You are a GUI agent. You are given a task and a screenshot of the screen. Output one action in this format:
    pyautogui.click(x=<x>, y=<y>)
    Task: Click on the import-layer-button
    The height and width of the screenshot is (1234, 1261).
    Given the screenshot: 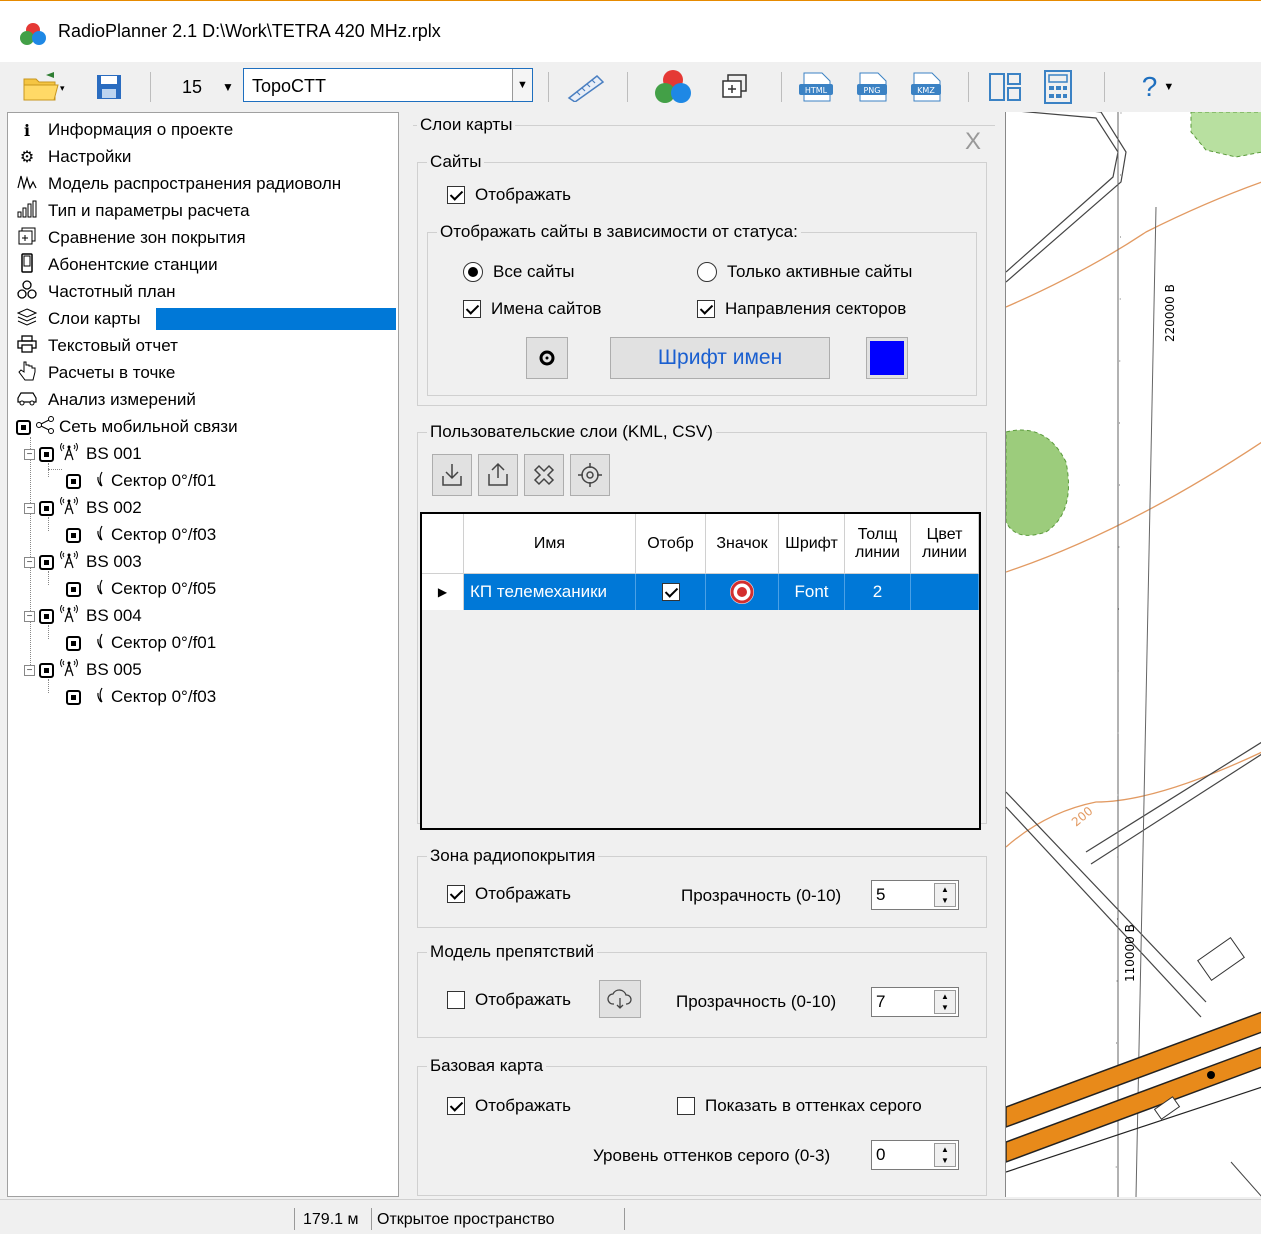 What is the action you would take?
    pyautogui.click(x=452, y=475)
    